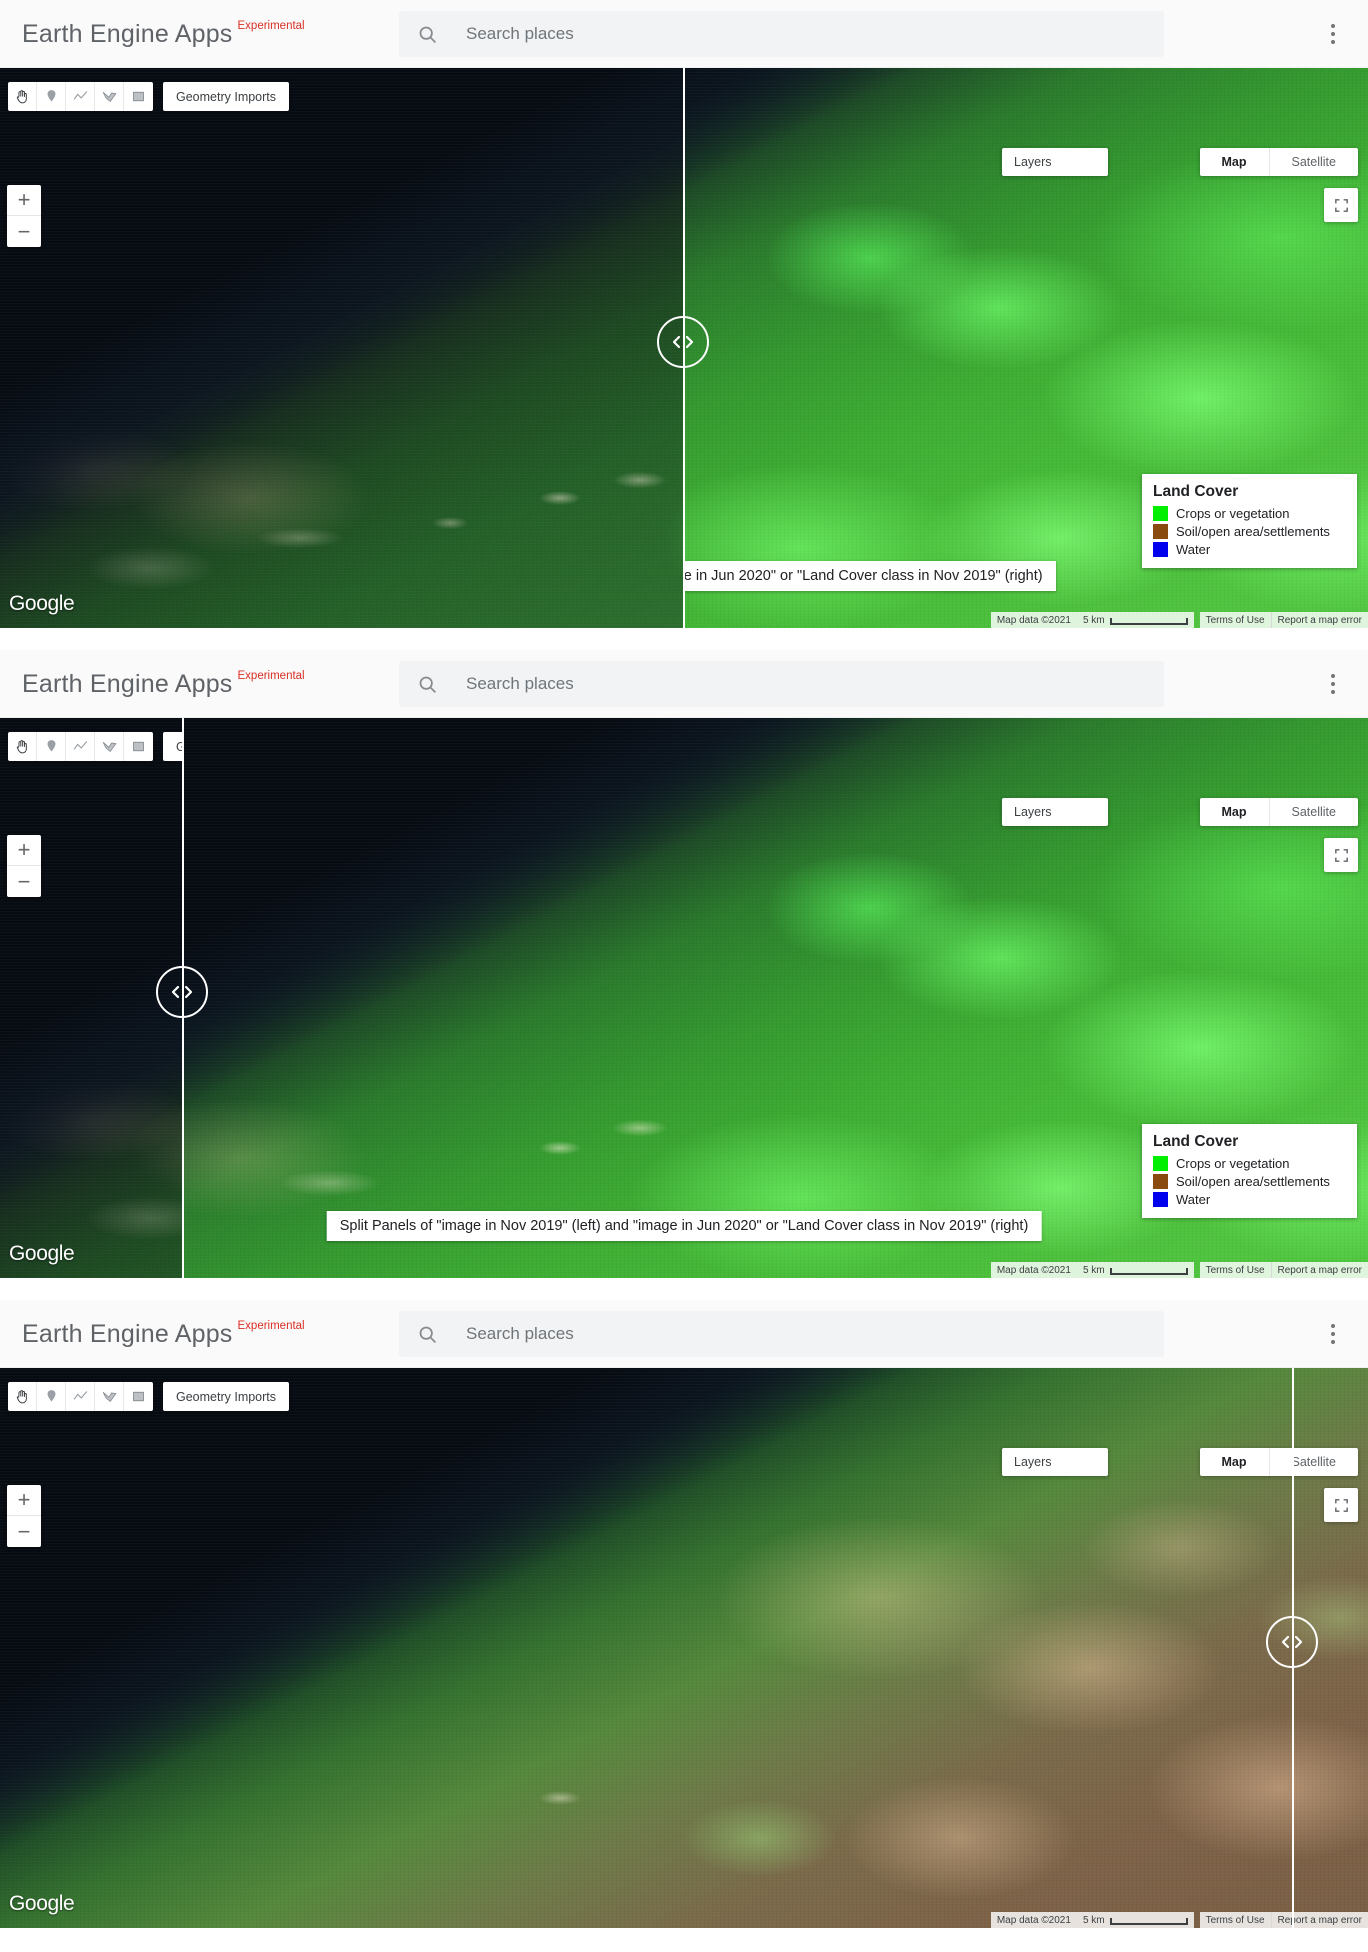 Image resolution: width=1368 pixels, height=1952 pixels. What do you see at coordinates (684, 1289) in the screenshot?
I see `panel-separator` at bounding box center [684, 1289].